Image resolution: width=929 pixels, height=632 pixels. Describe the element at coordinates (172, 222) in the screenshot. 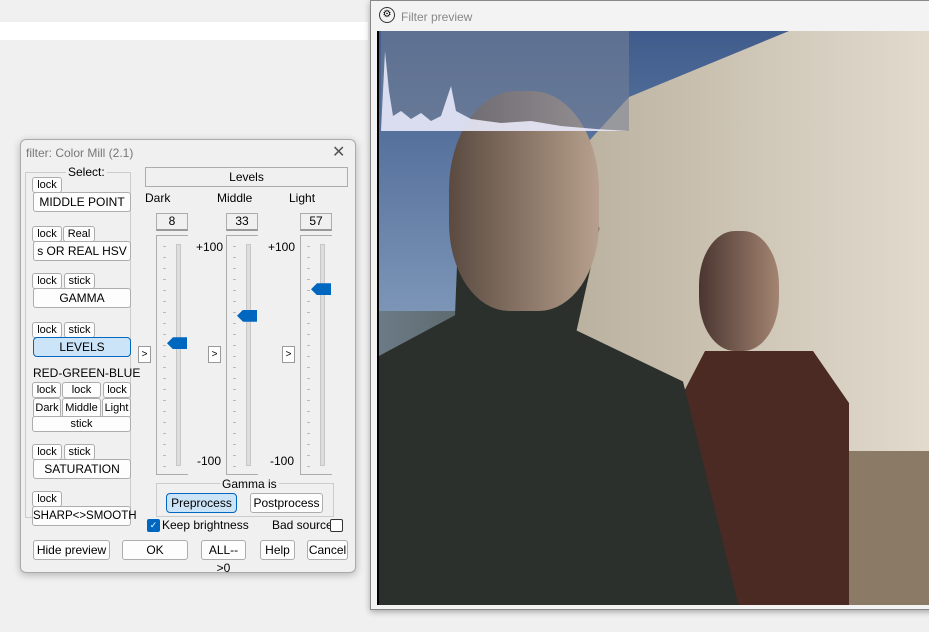

I see `slider-value-dark: 8` at that location.